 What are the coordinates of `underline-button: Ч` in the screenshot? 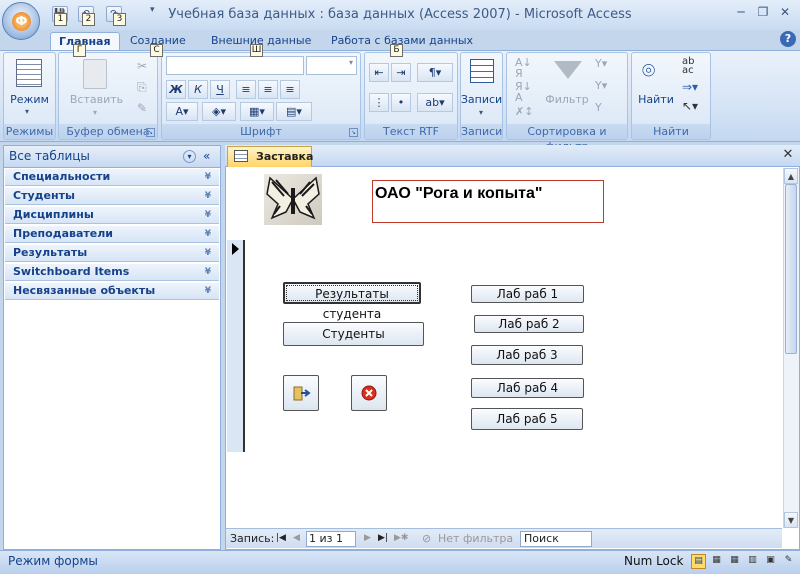 It's located at (220, 89).